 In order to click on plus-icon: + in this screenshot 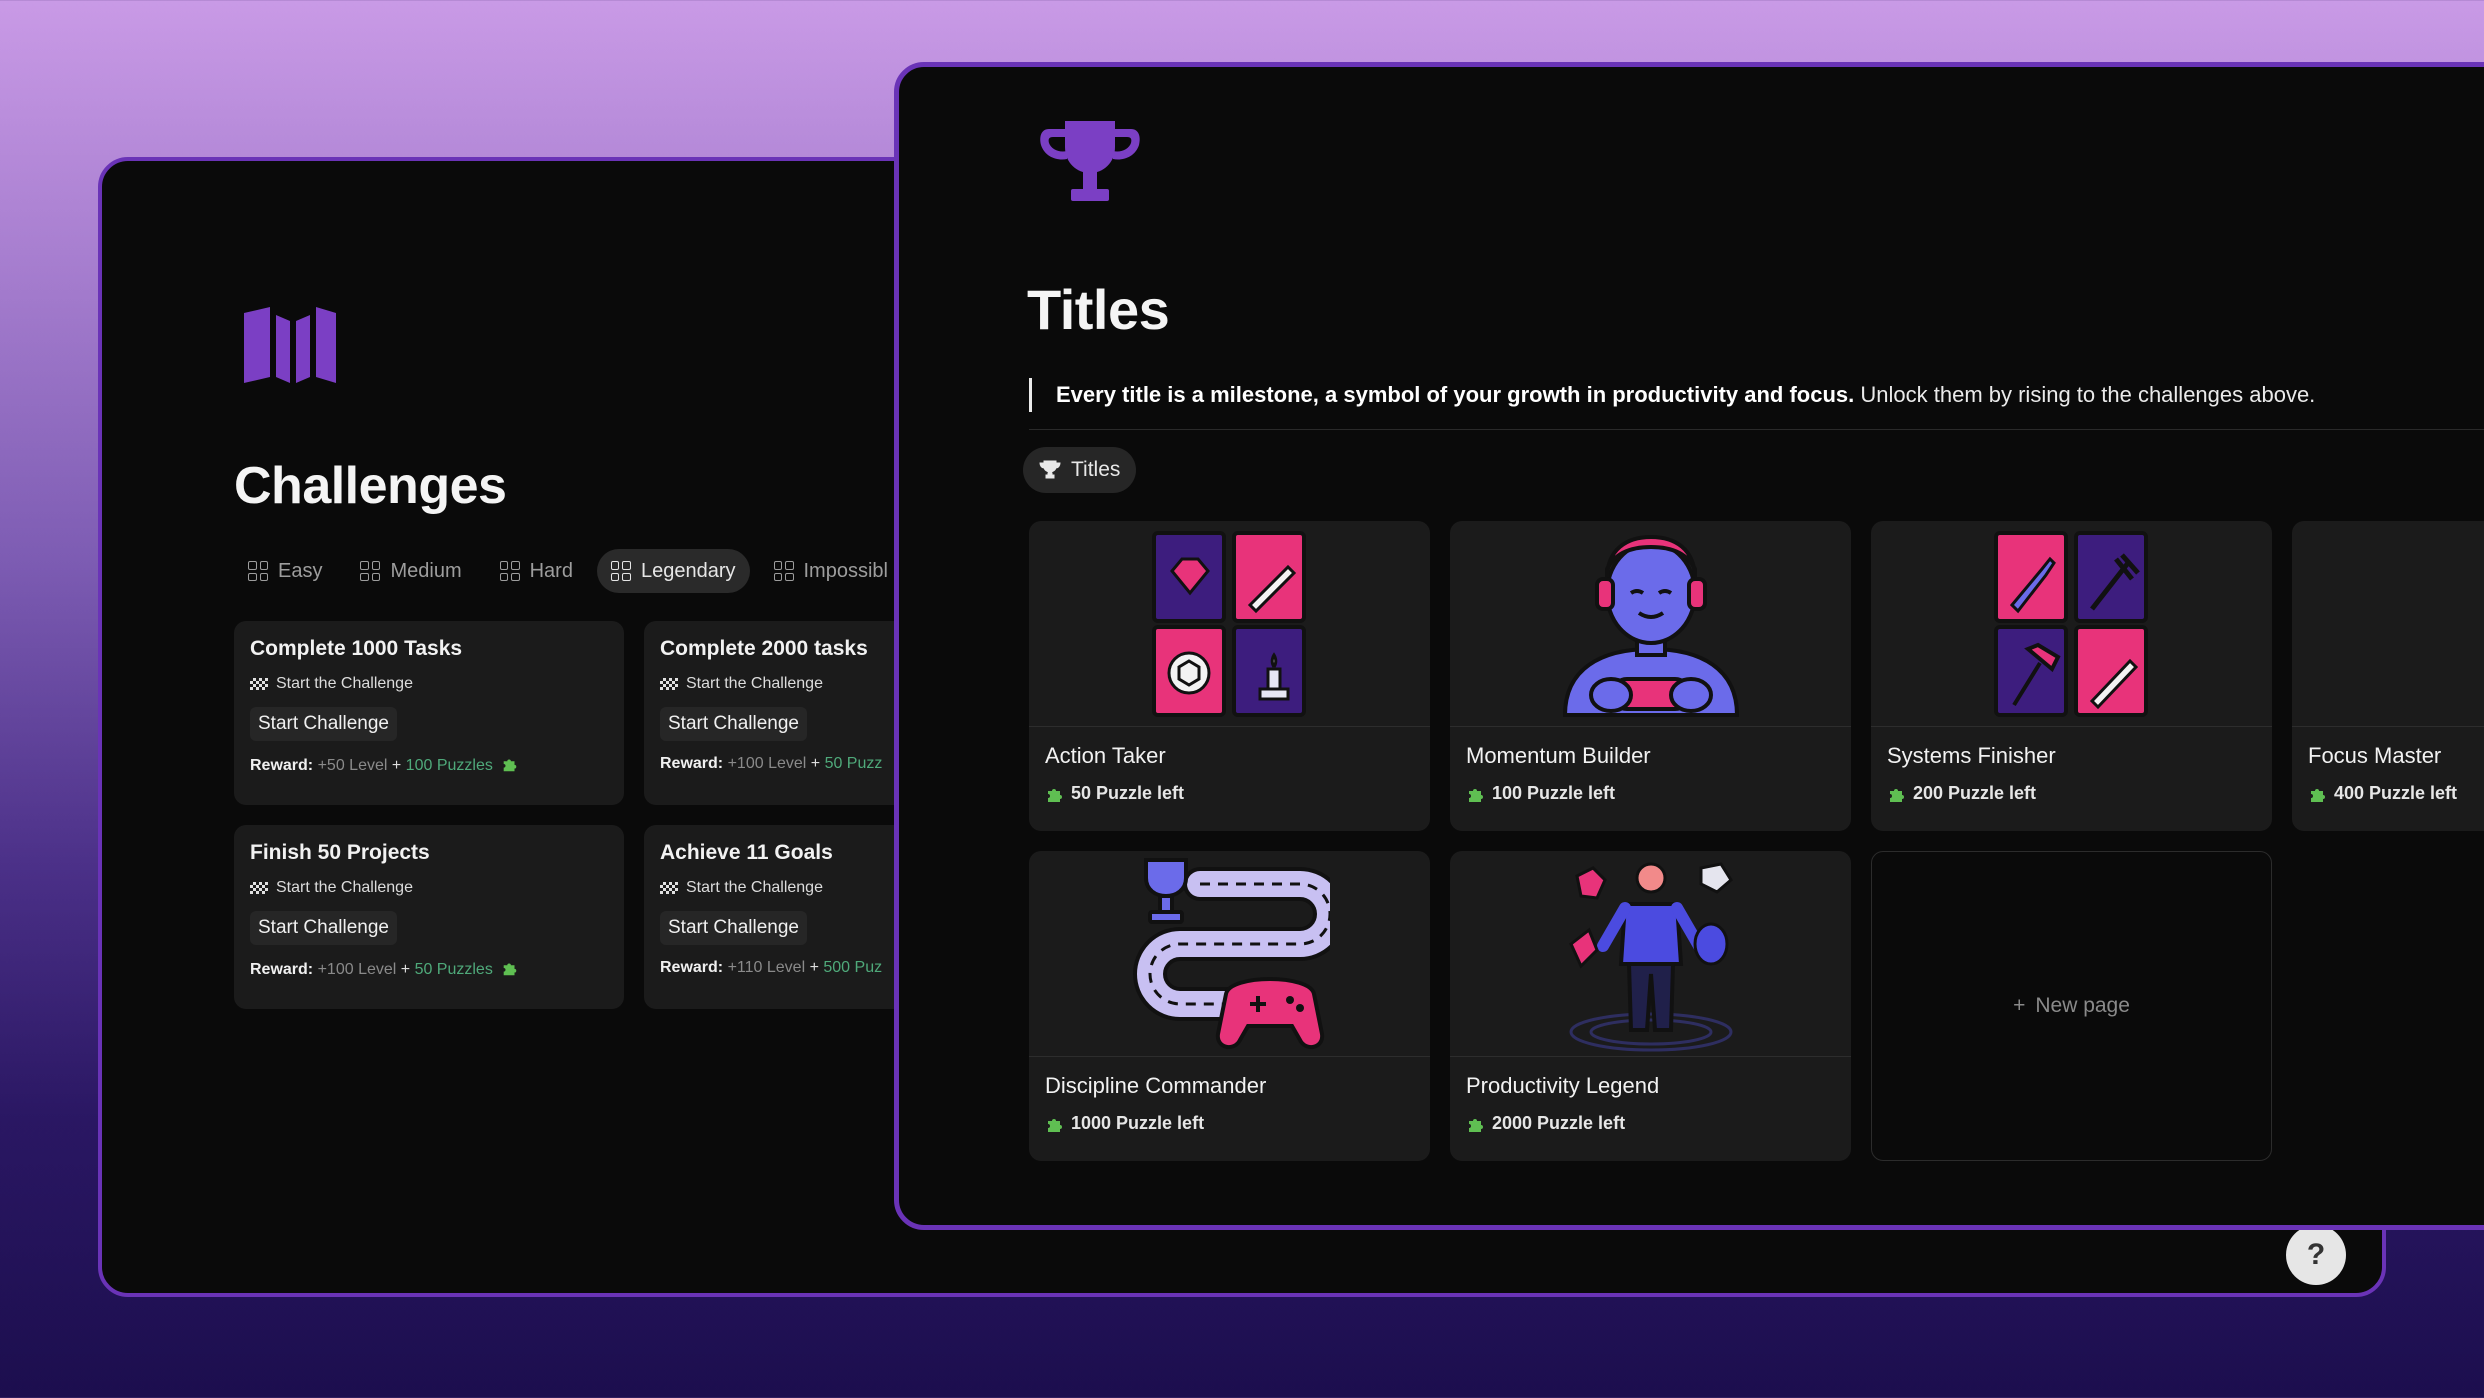, I will do `click(2019, 1005)`.